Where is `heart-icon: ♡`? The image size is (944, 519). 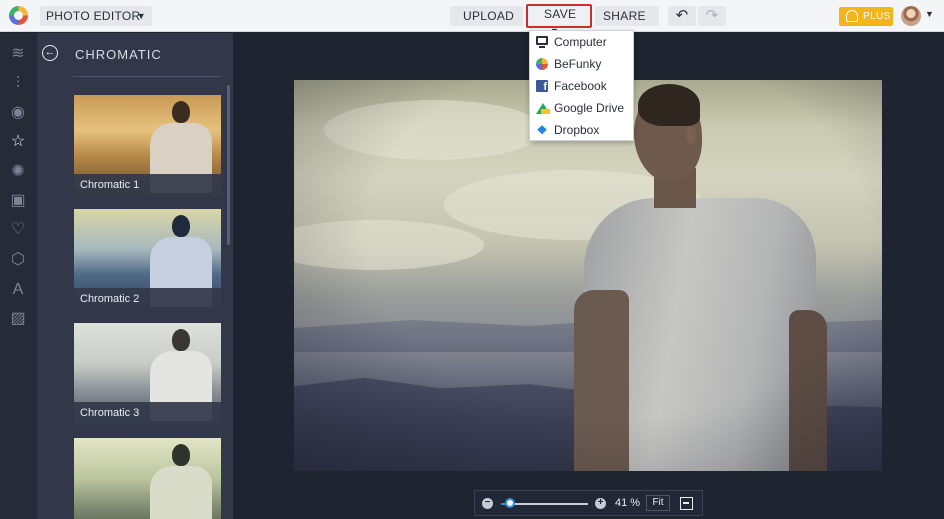
heart-icon: ♡ is located at coordinates (18, 230).